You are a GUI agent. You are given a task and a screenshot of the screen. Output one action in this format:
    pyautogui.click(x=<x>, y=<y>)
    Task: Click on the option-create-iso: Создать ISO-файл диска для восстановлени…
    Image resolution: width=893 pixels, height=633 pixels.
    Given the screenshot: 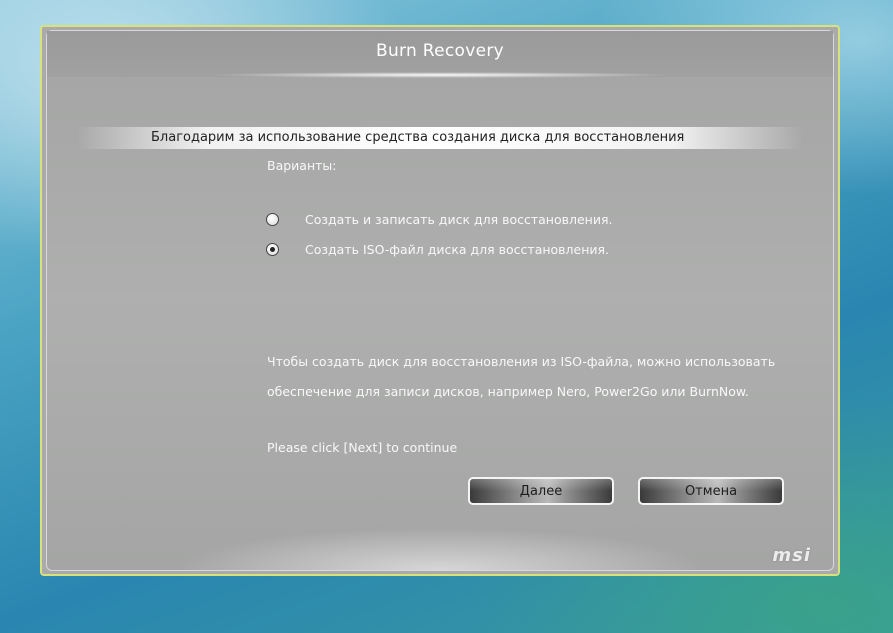 What is the action you would take?
    pyautogui.click(x=437, y=249)
    